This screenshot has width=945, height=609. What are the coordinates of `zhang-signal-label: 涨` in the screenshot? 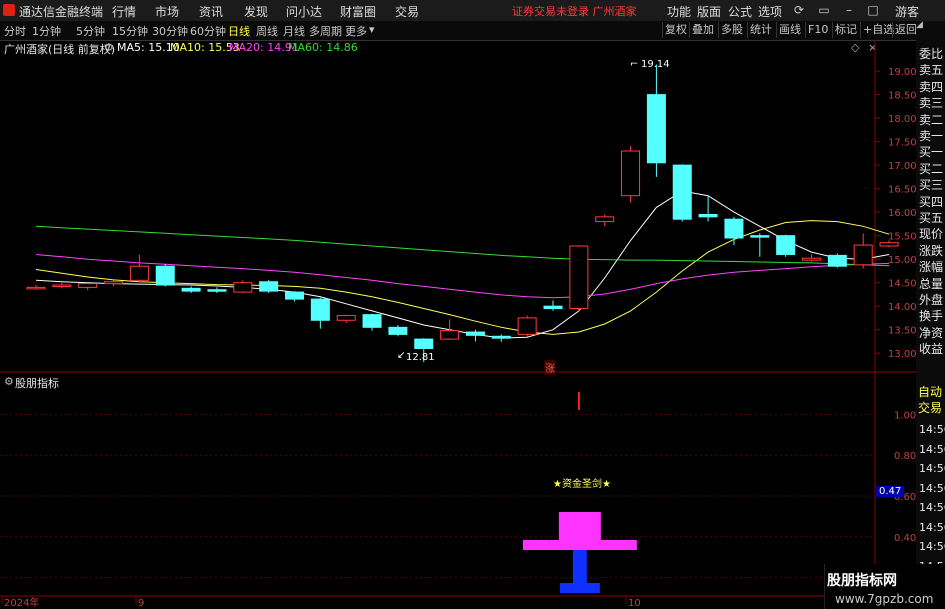 It's located at (550, 367).